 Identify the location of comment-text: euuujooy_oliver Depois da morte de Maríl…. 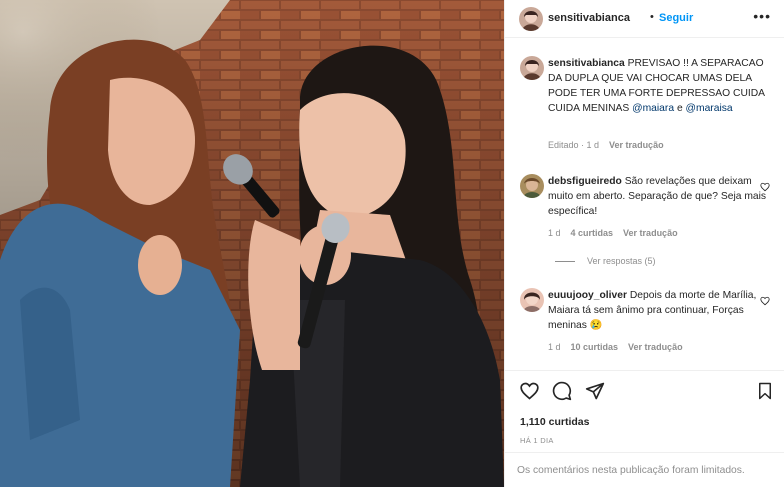
(659, 310).